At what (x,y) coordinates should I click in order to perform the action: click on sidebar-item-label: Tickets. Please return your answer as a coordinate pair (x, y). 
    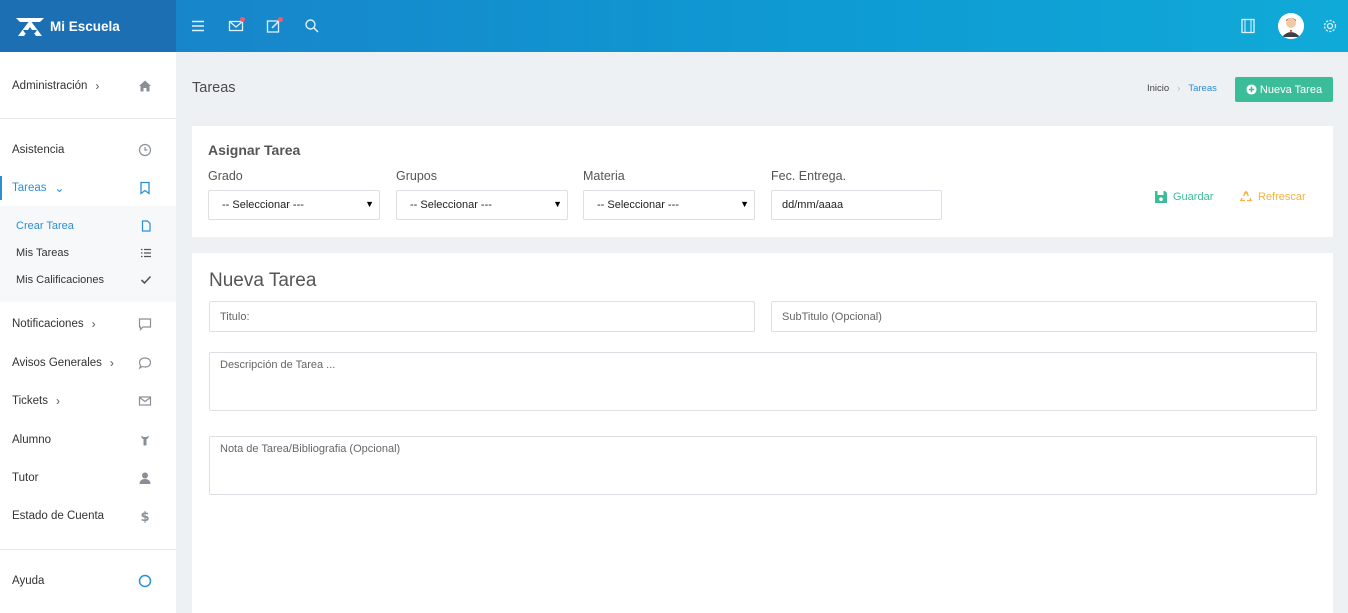
    Looking at the image, I should click on (30, 401).